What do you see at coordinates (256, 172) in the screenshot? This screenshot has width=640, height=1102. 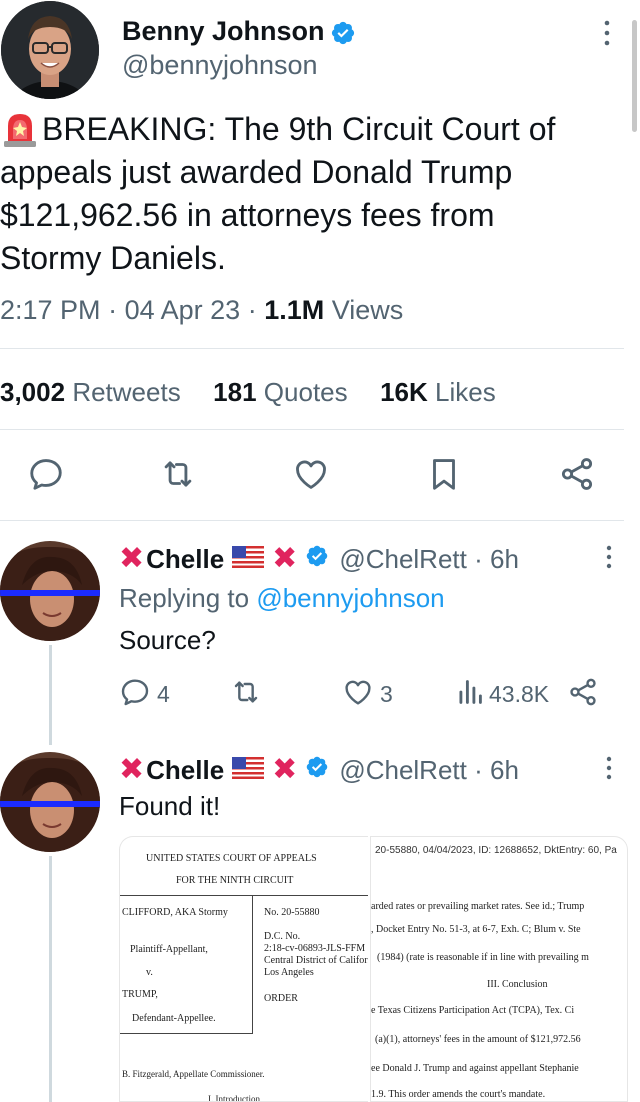 I see `tweet-text-line-2: appeals just awarded Donald Trump` at bounding box center [256, 172].